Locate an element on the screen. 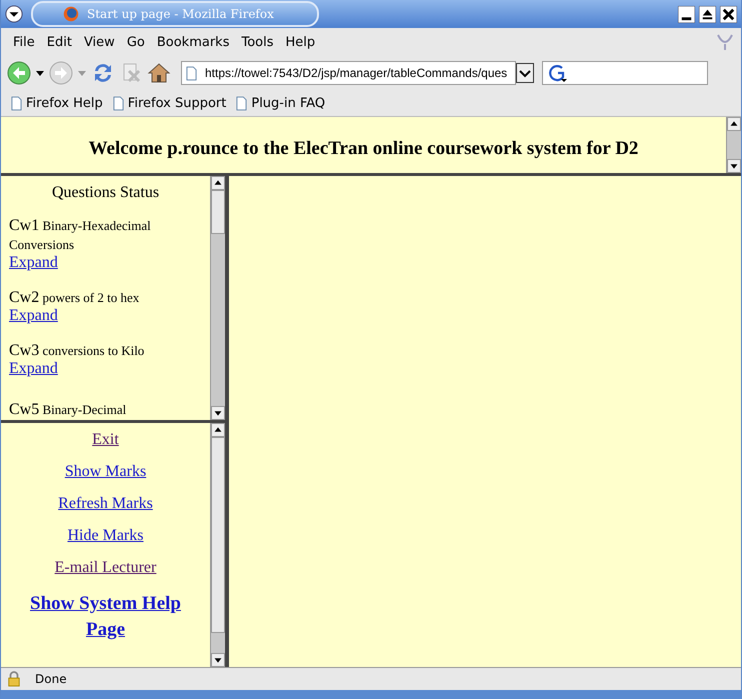 The width and height of the screenshot is (742, 699). command-link: Exit is located at coordinates (105, 439).